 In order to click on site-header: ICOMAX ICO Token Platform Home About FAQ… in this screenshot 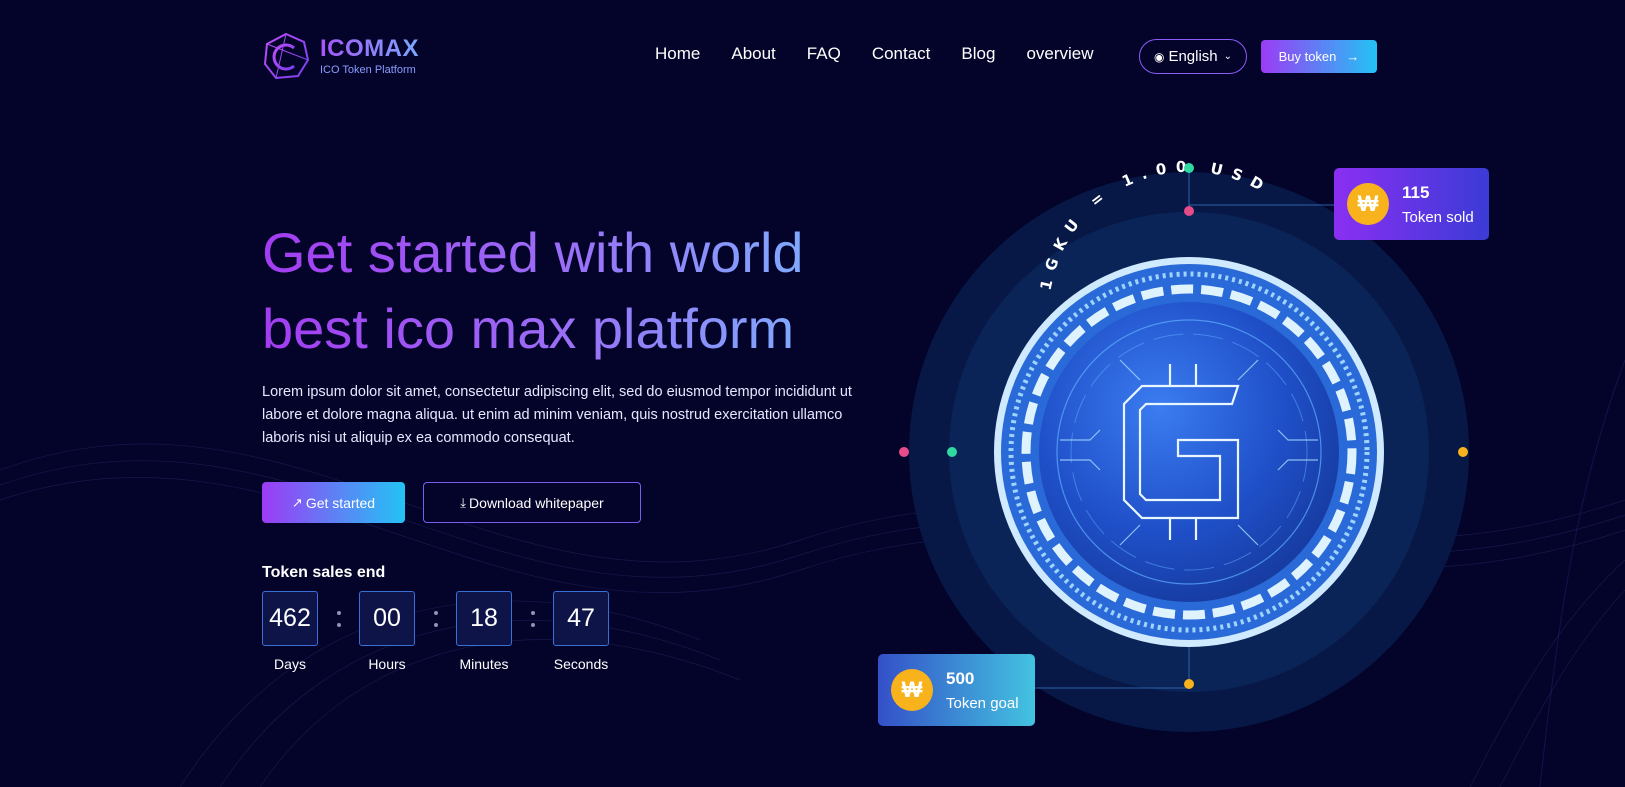, I will do `click(812, 56)`.